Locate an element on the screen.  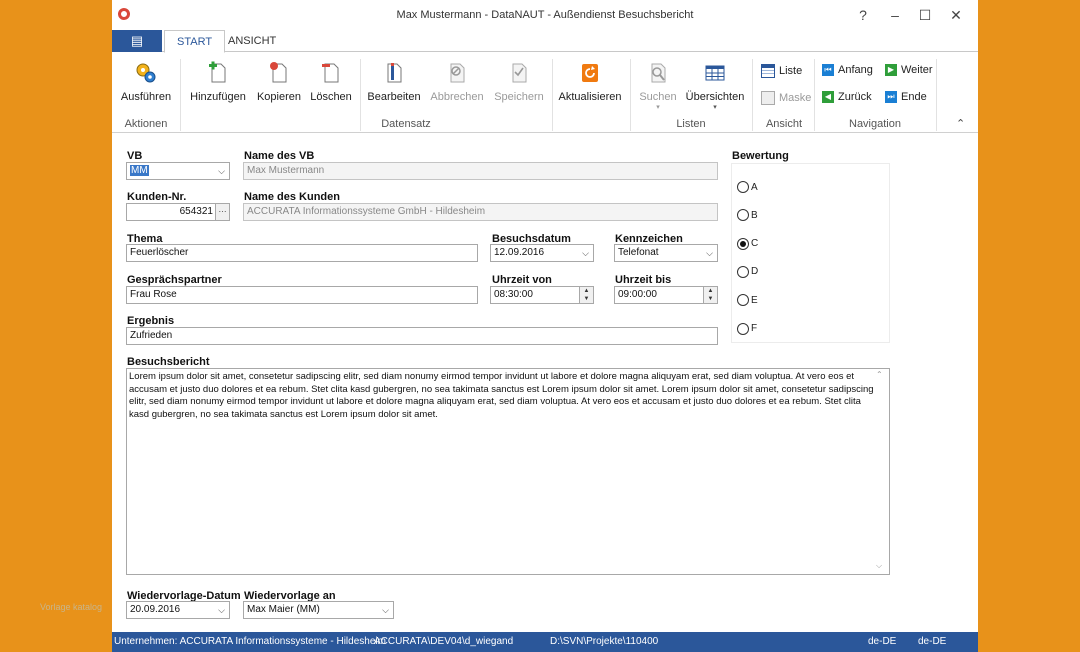
rating-option-b: B is located at coordinates (747, 215).